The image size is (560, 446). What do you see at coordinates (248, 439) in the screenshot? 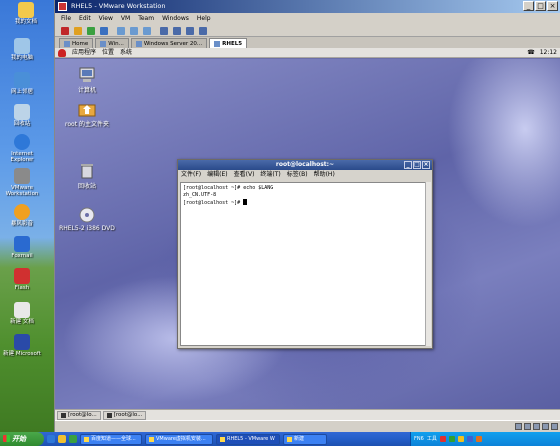
I see `taskbar-item-vmware: RHEL5 - VMware W` at bounding box center [248, 439].